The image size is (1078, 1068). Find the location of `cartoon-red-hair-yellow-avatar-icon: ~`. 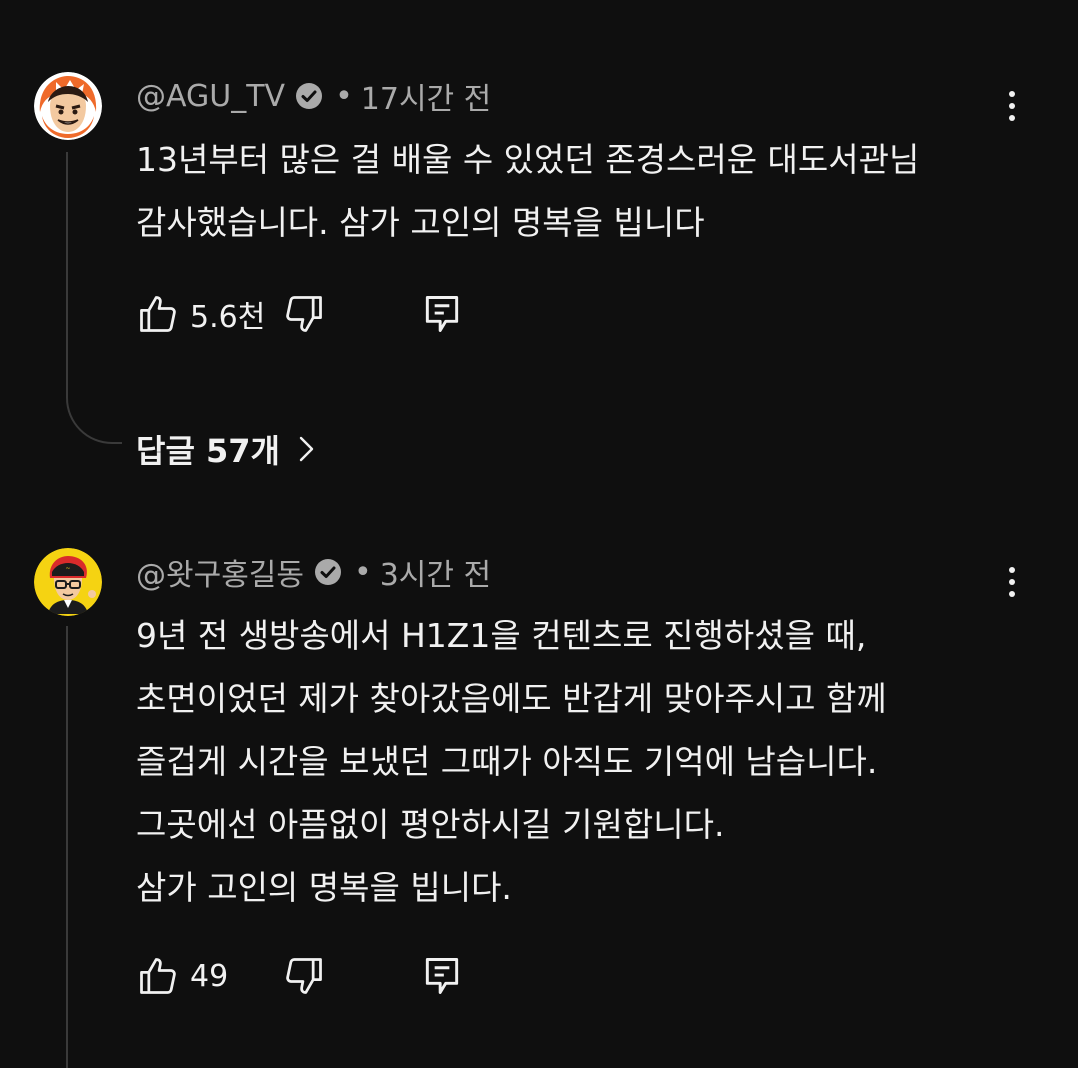

cartoon-red-hair-yellow-avatar-icon: ~ is located at coordinates (68, 582).